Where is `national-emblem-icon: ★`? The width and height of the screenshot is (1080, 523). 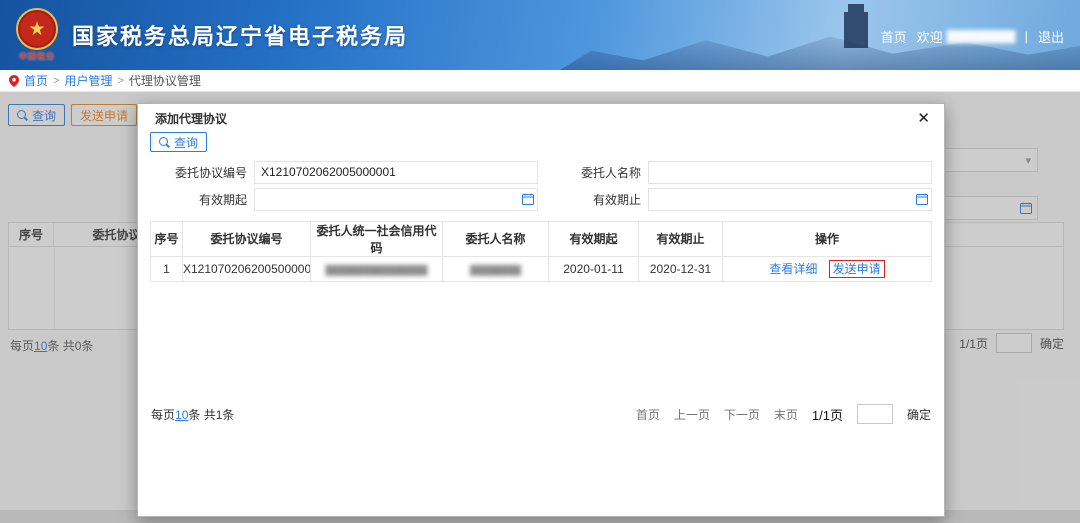
national-emblem-icon: ★ is located at coordinates (37, 29).